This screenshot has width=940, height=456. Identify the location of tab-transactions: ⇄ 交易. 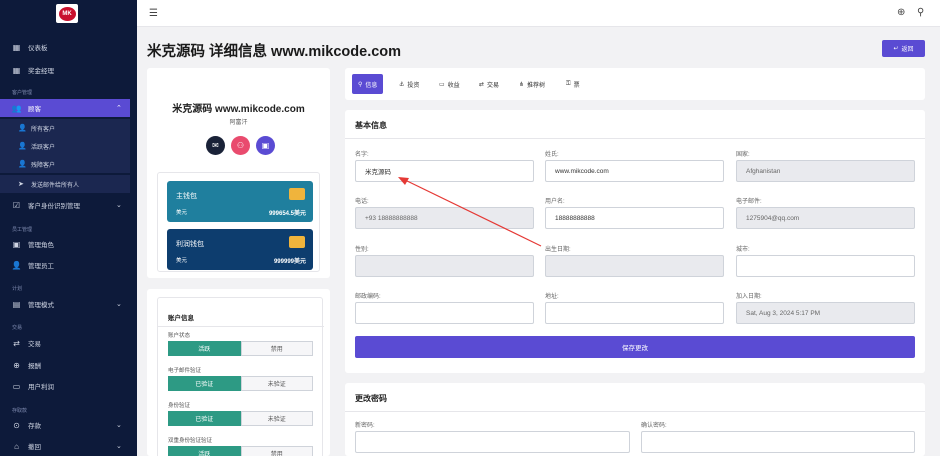
(489, 84).